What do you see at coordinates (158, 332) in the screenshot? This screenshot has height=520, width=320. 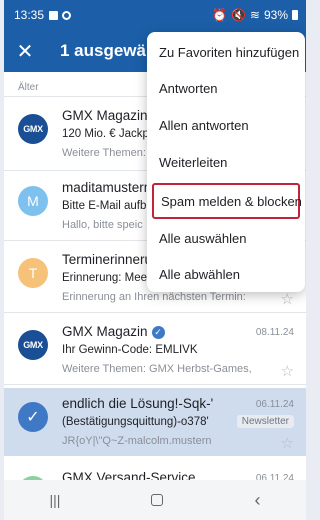 I see `verified-sender-icon: ✓` at bounding box center [158, 332].